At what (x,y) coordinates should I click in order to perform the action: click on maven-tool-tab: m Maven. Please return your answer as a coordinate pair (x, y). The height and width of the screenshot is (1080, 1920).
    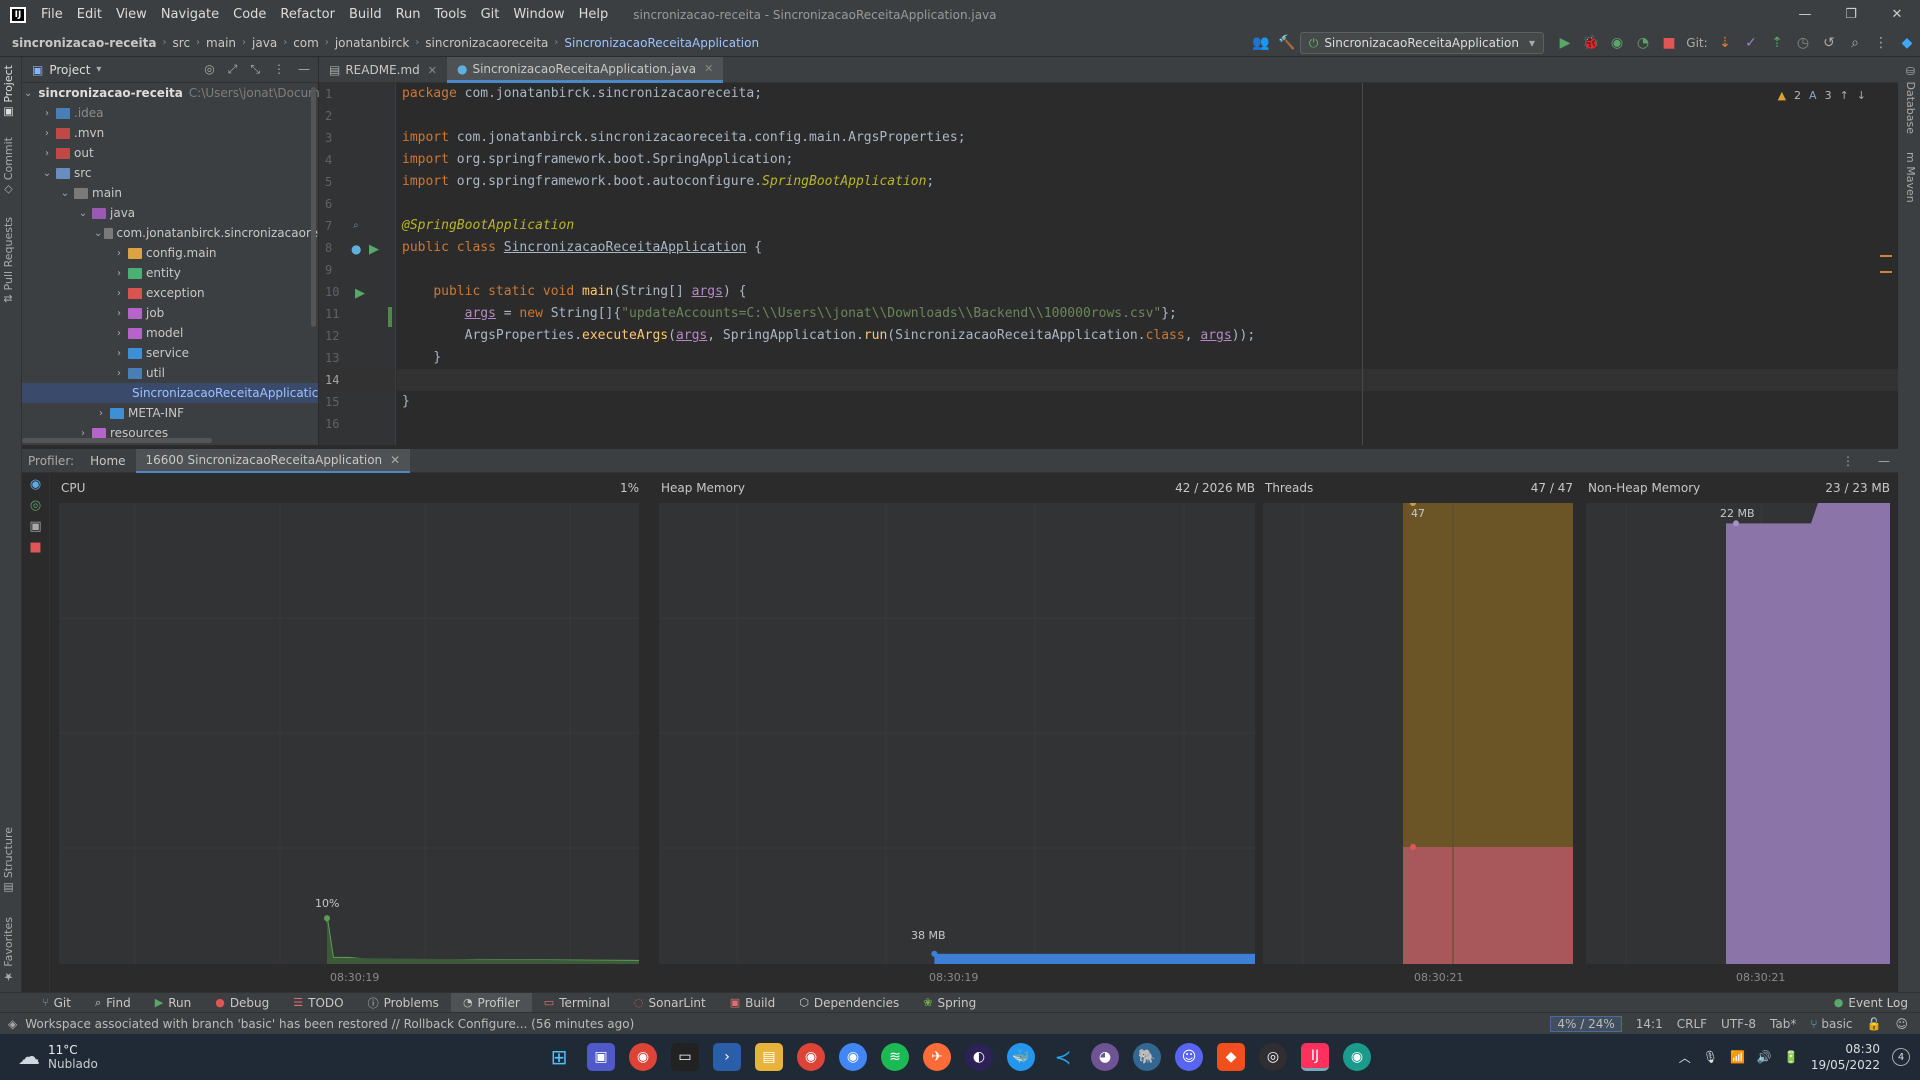
    Looking at the image, I should click on (1910, 177).